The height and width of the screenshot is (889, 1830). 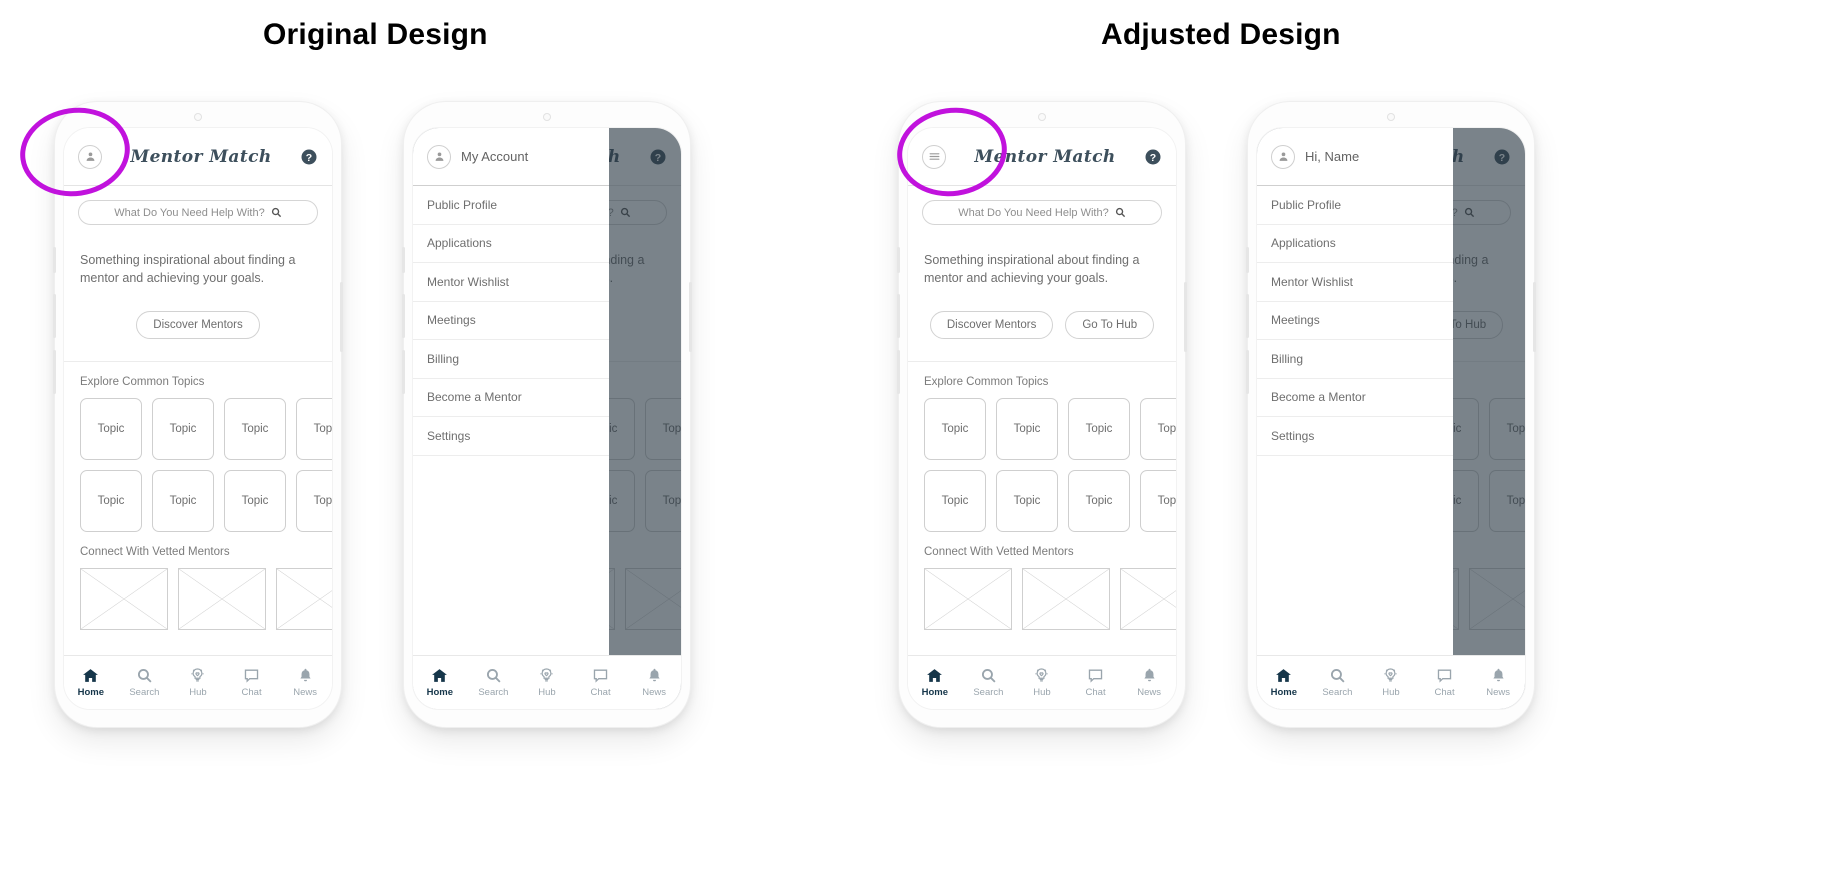 I want to click on bell-icon, so click(x=1498, y=675).